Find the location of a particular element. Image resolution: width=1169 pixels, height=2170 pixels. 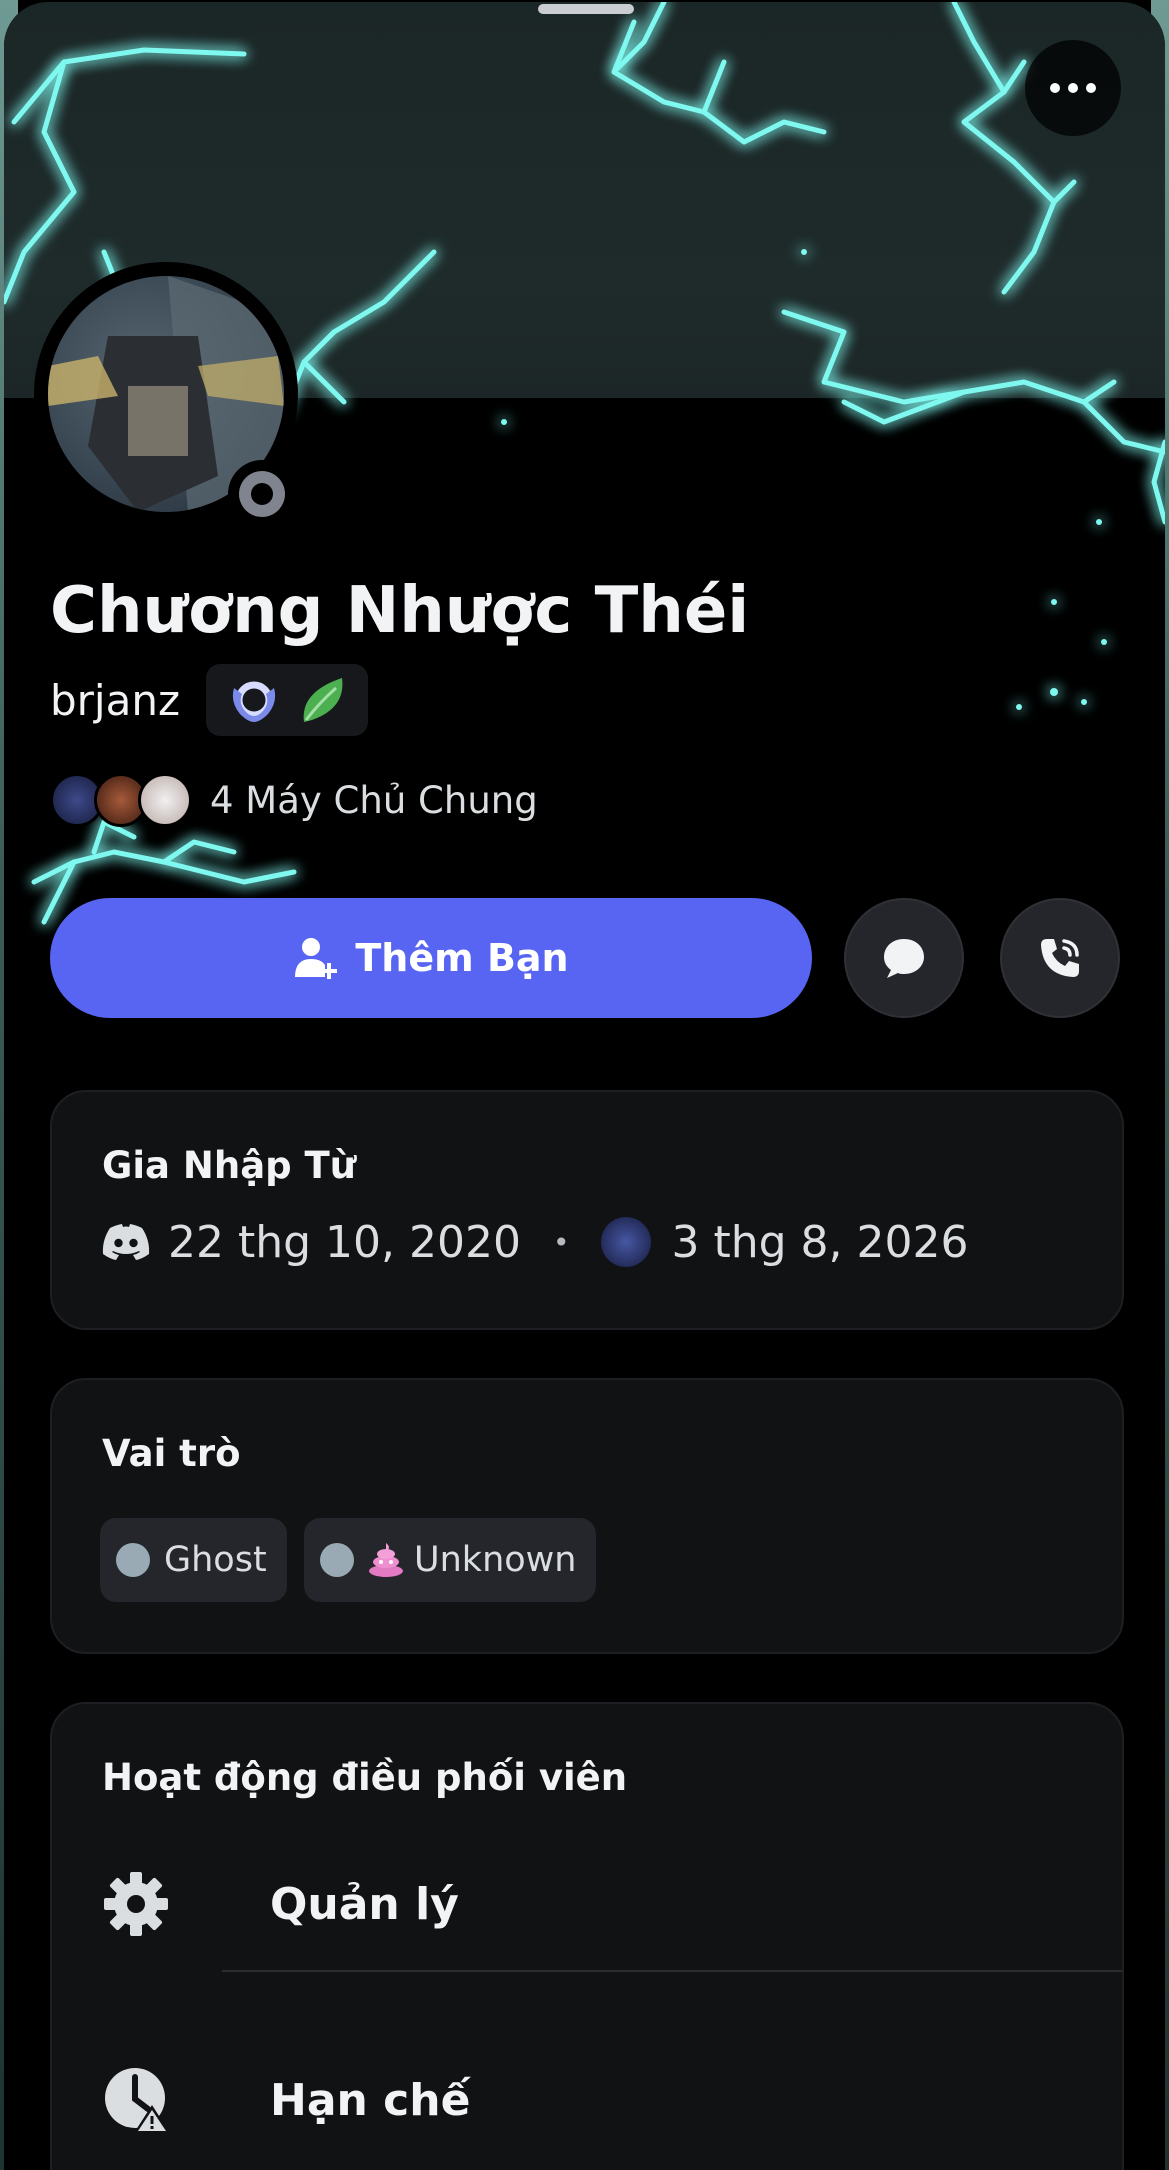

gear-icon is located at coordinates (136, 1904).